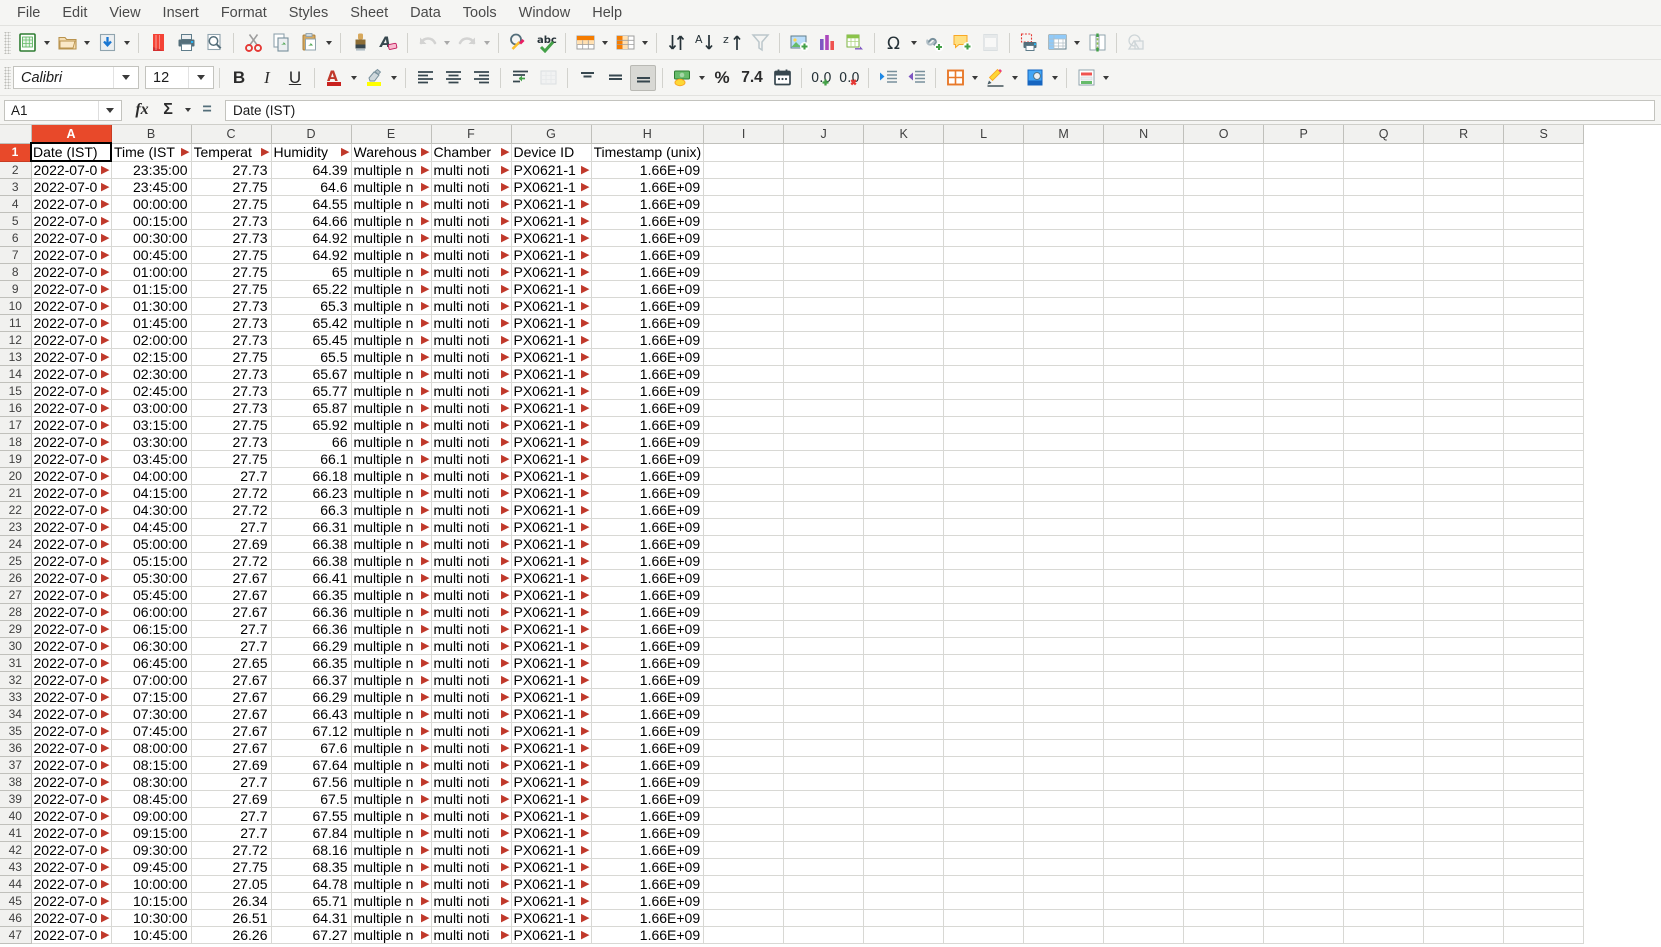 This screenshot has height=947, width=1661. What do you see at coordinates (1384, 748) in the screenshot?
I see `empty-cell-q36` at bounding box center [1384, 748].